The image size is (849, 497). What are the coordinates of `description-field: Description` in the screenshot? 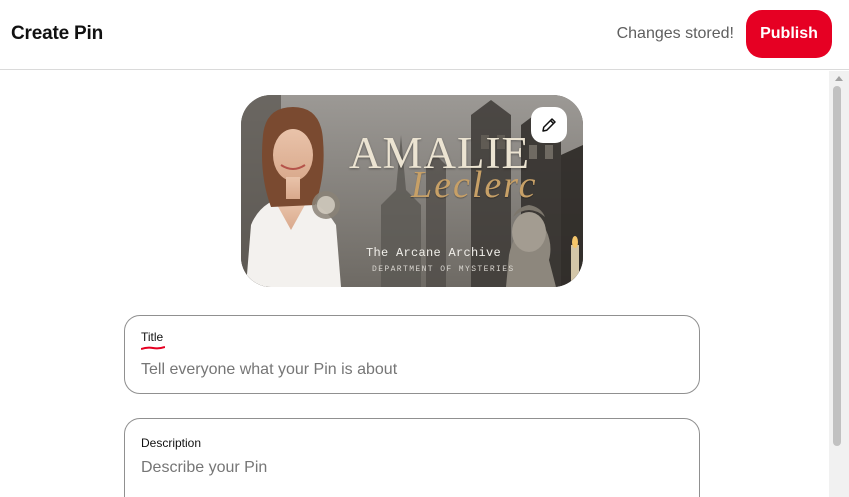 It's located at (412, 457).